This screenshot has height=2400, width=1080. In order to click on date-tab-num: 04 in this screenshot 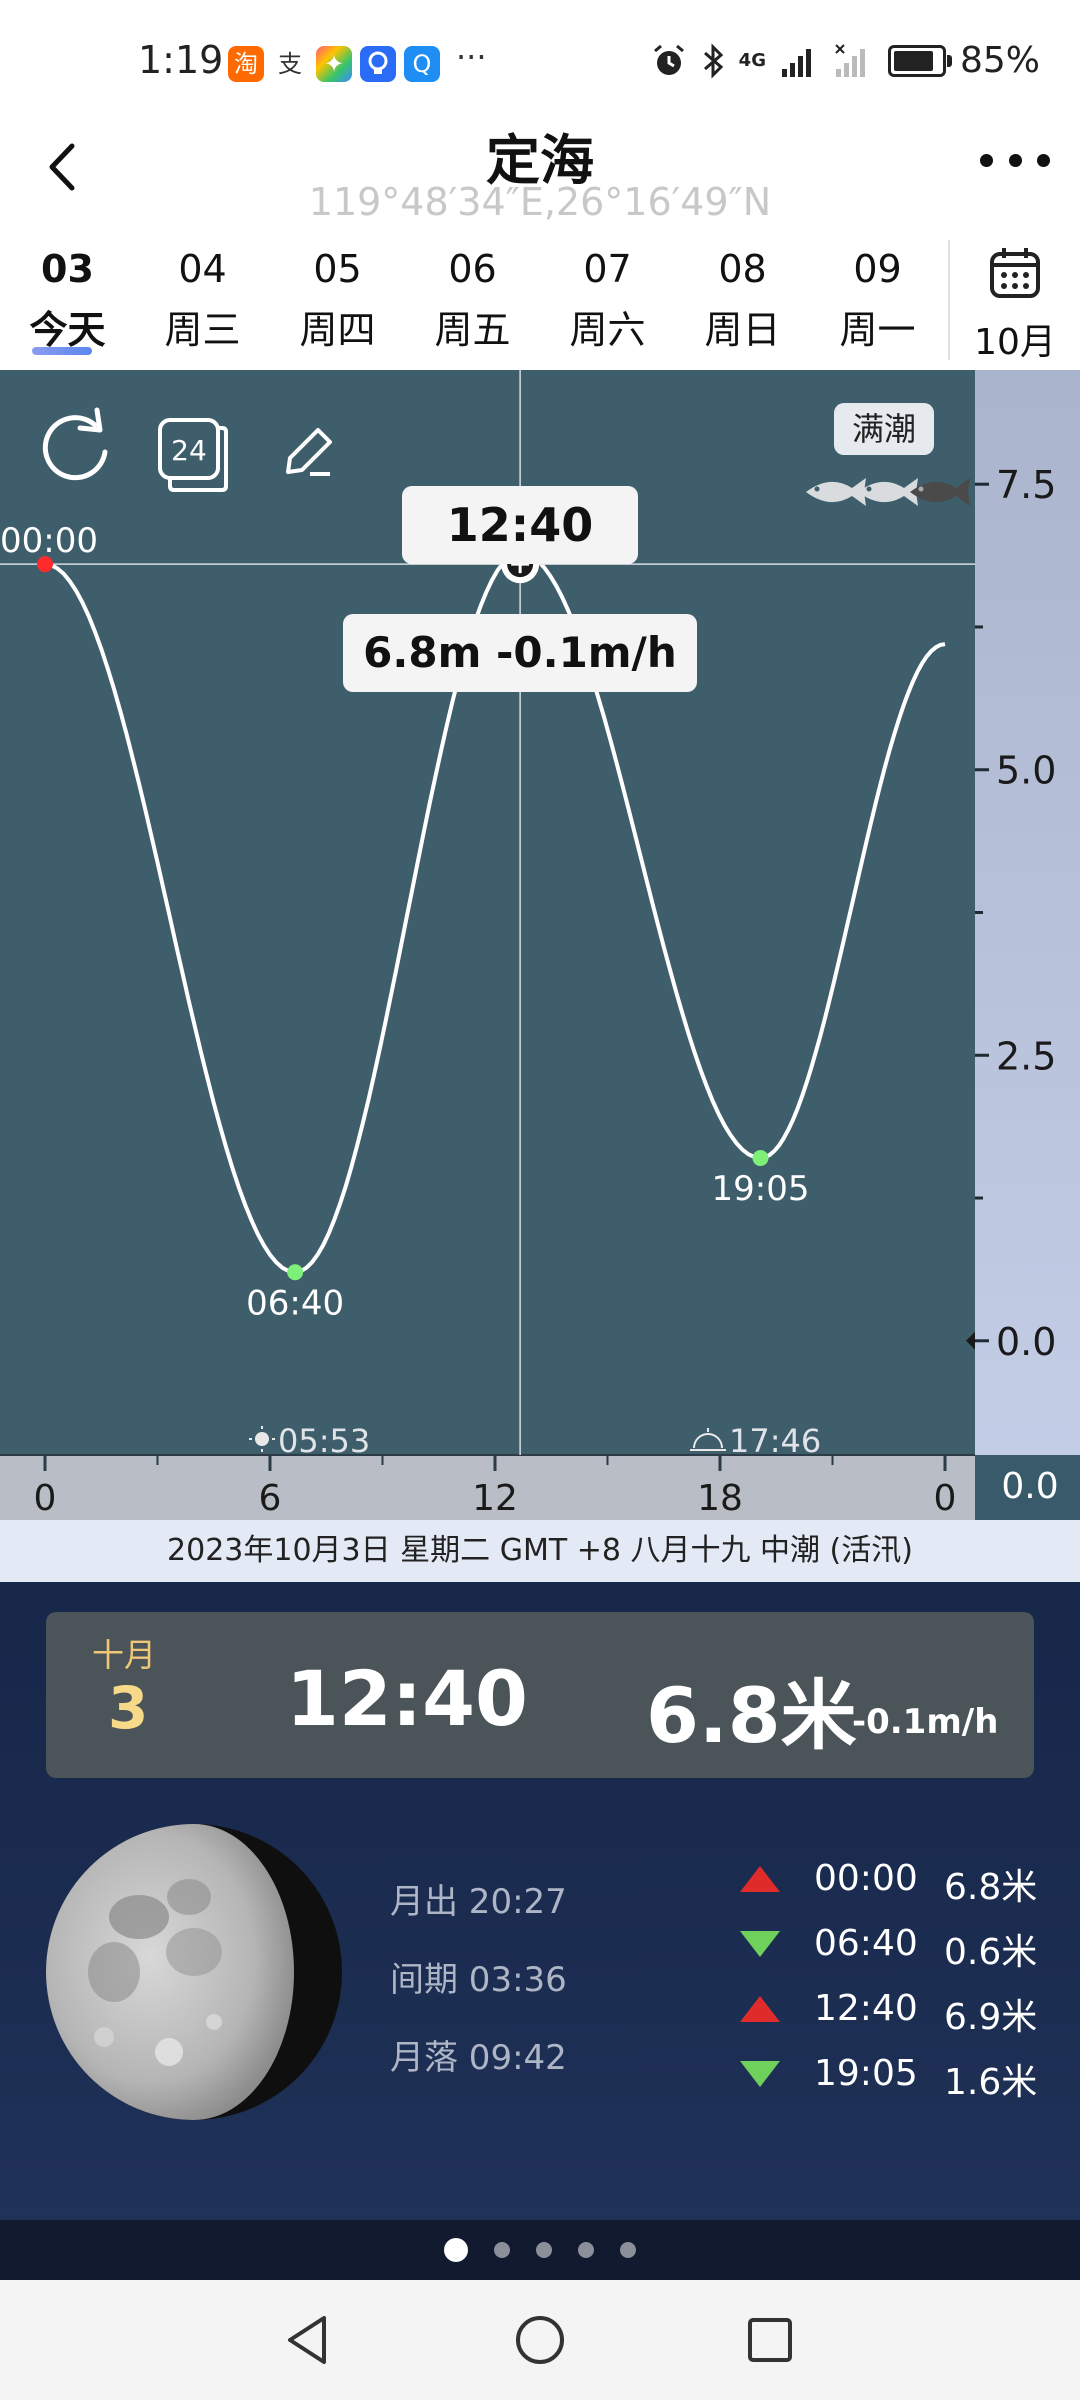, I will do `click(202, 269)`.